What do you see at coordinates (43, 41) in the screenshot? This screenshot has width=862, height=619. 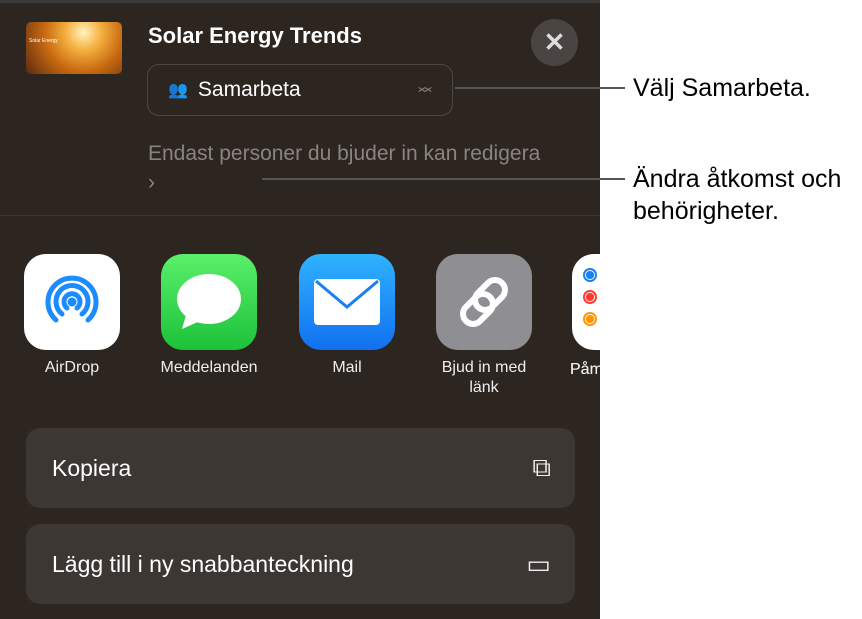 I see `thumbnail-text: Solar Energy` at bounding box center [43, 41].